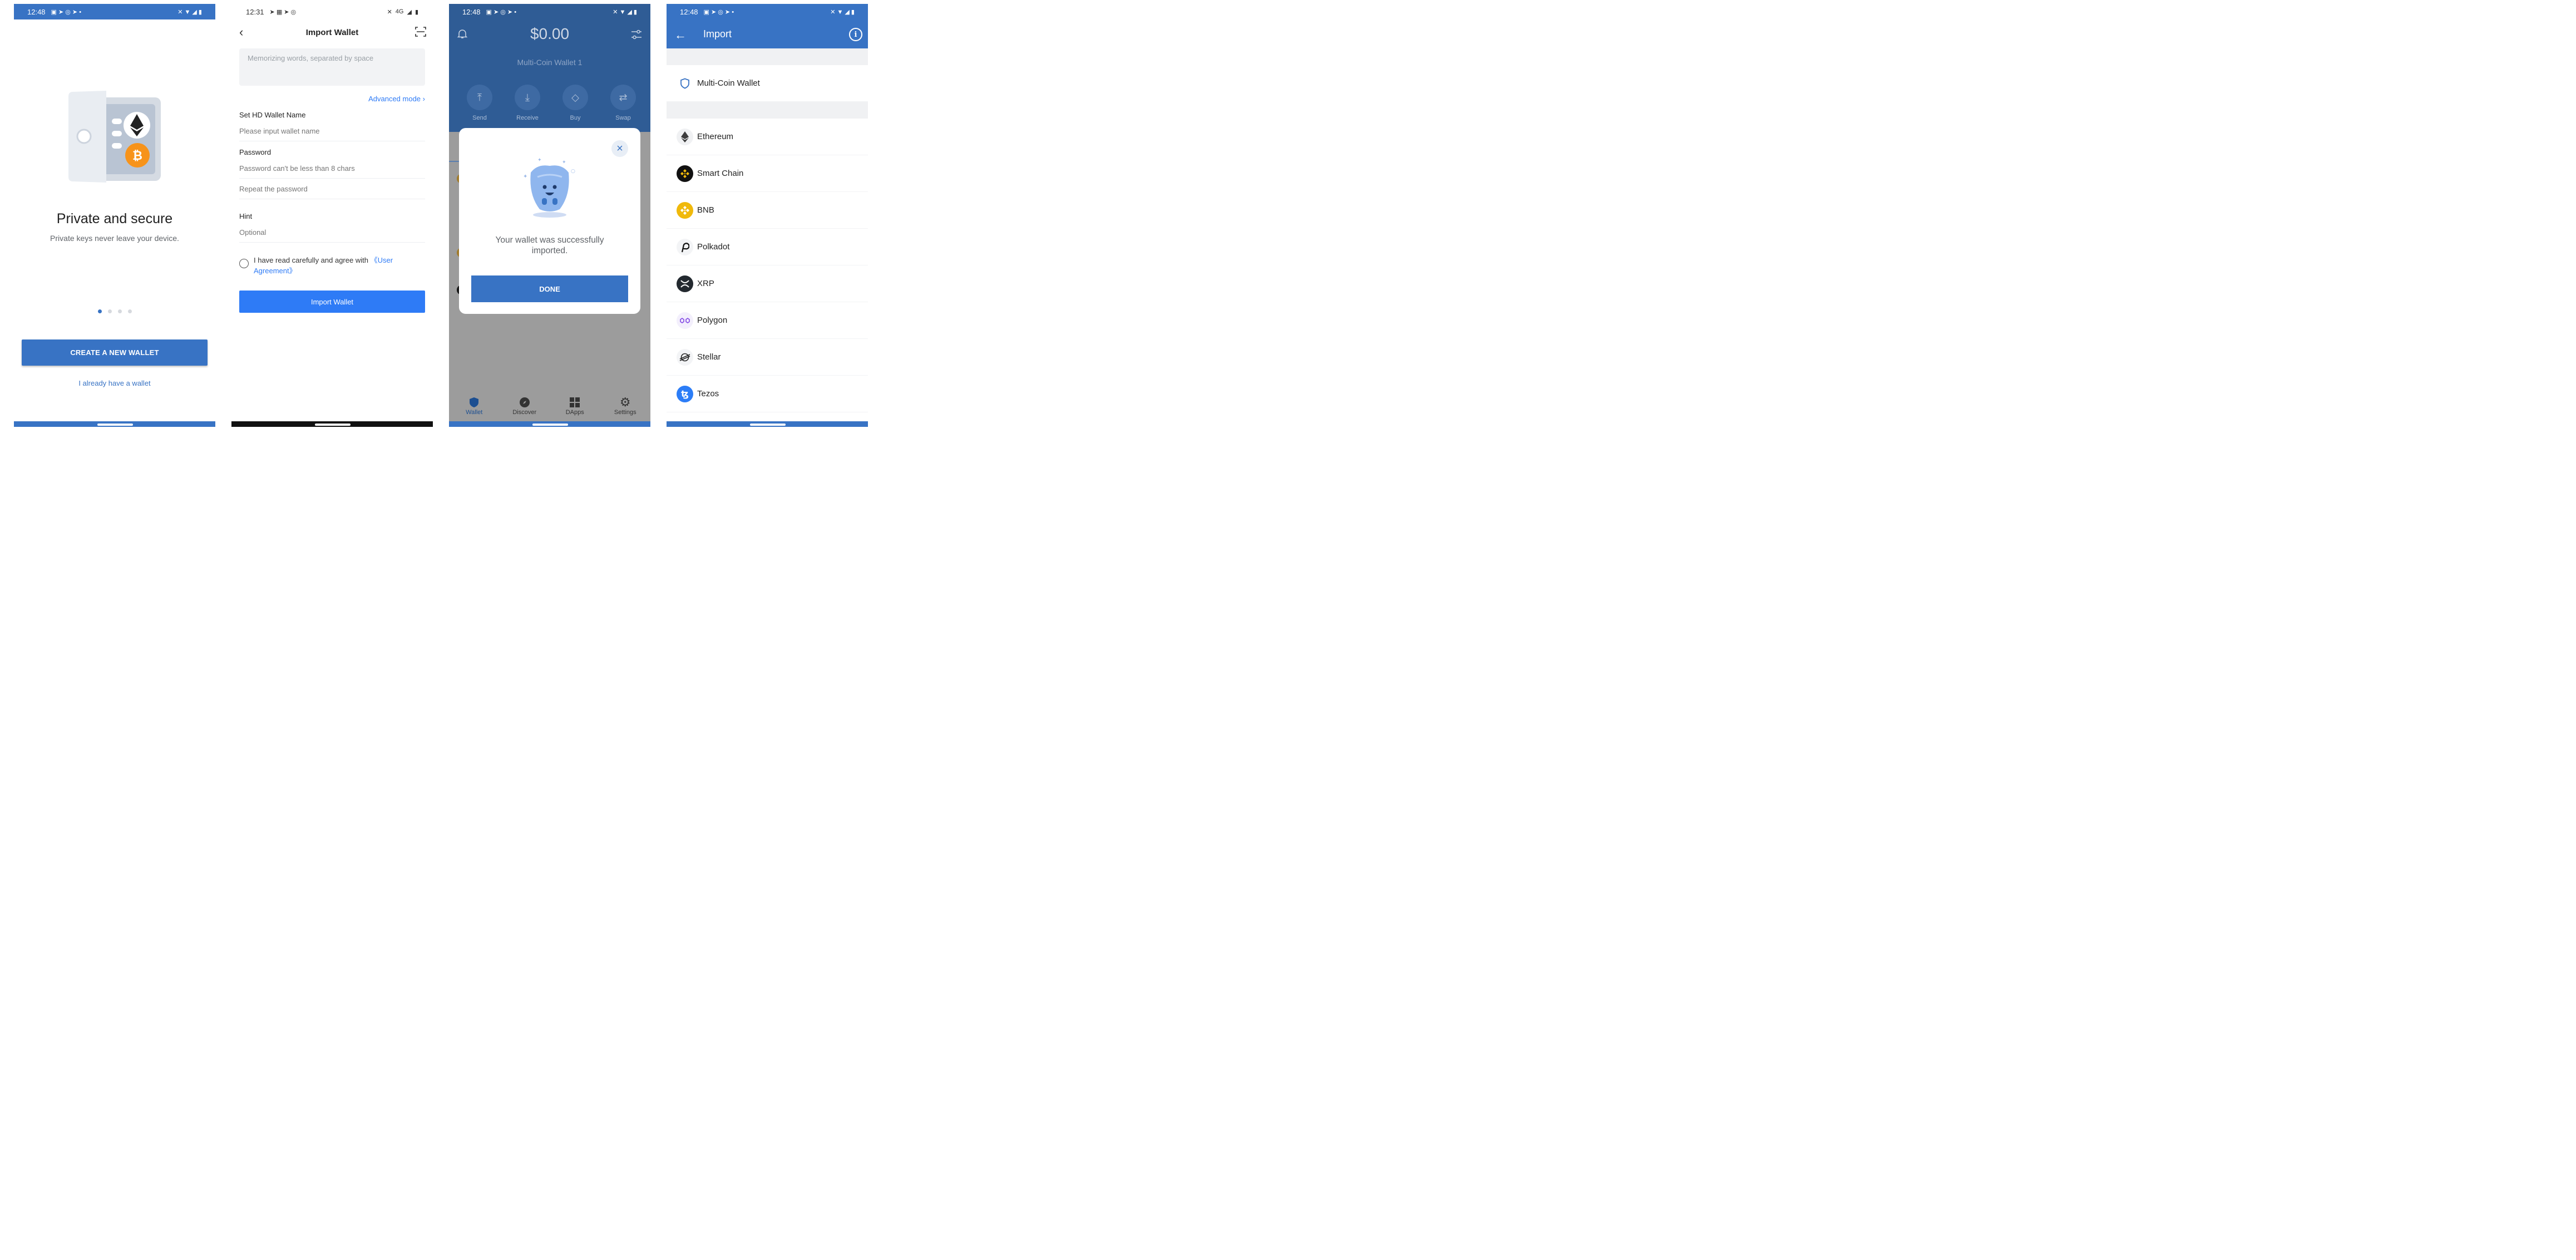  I want to click on buy-action: ◇ Buy, so click(576, 103).